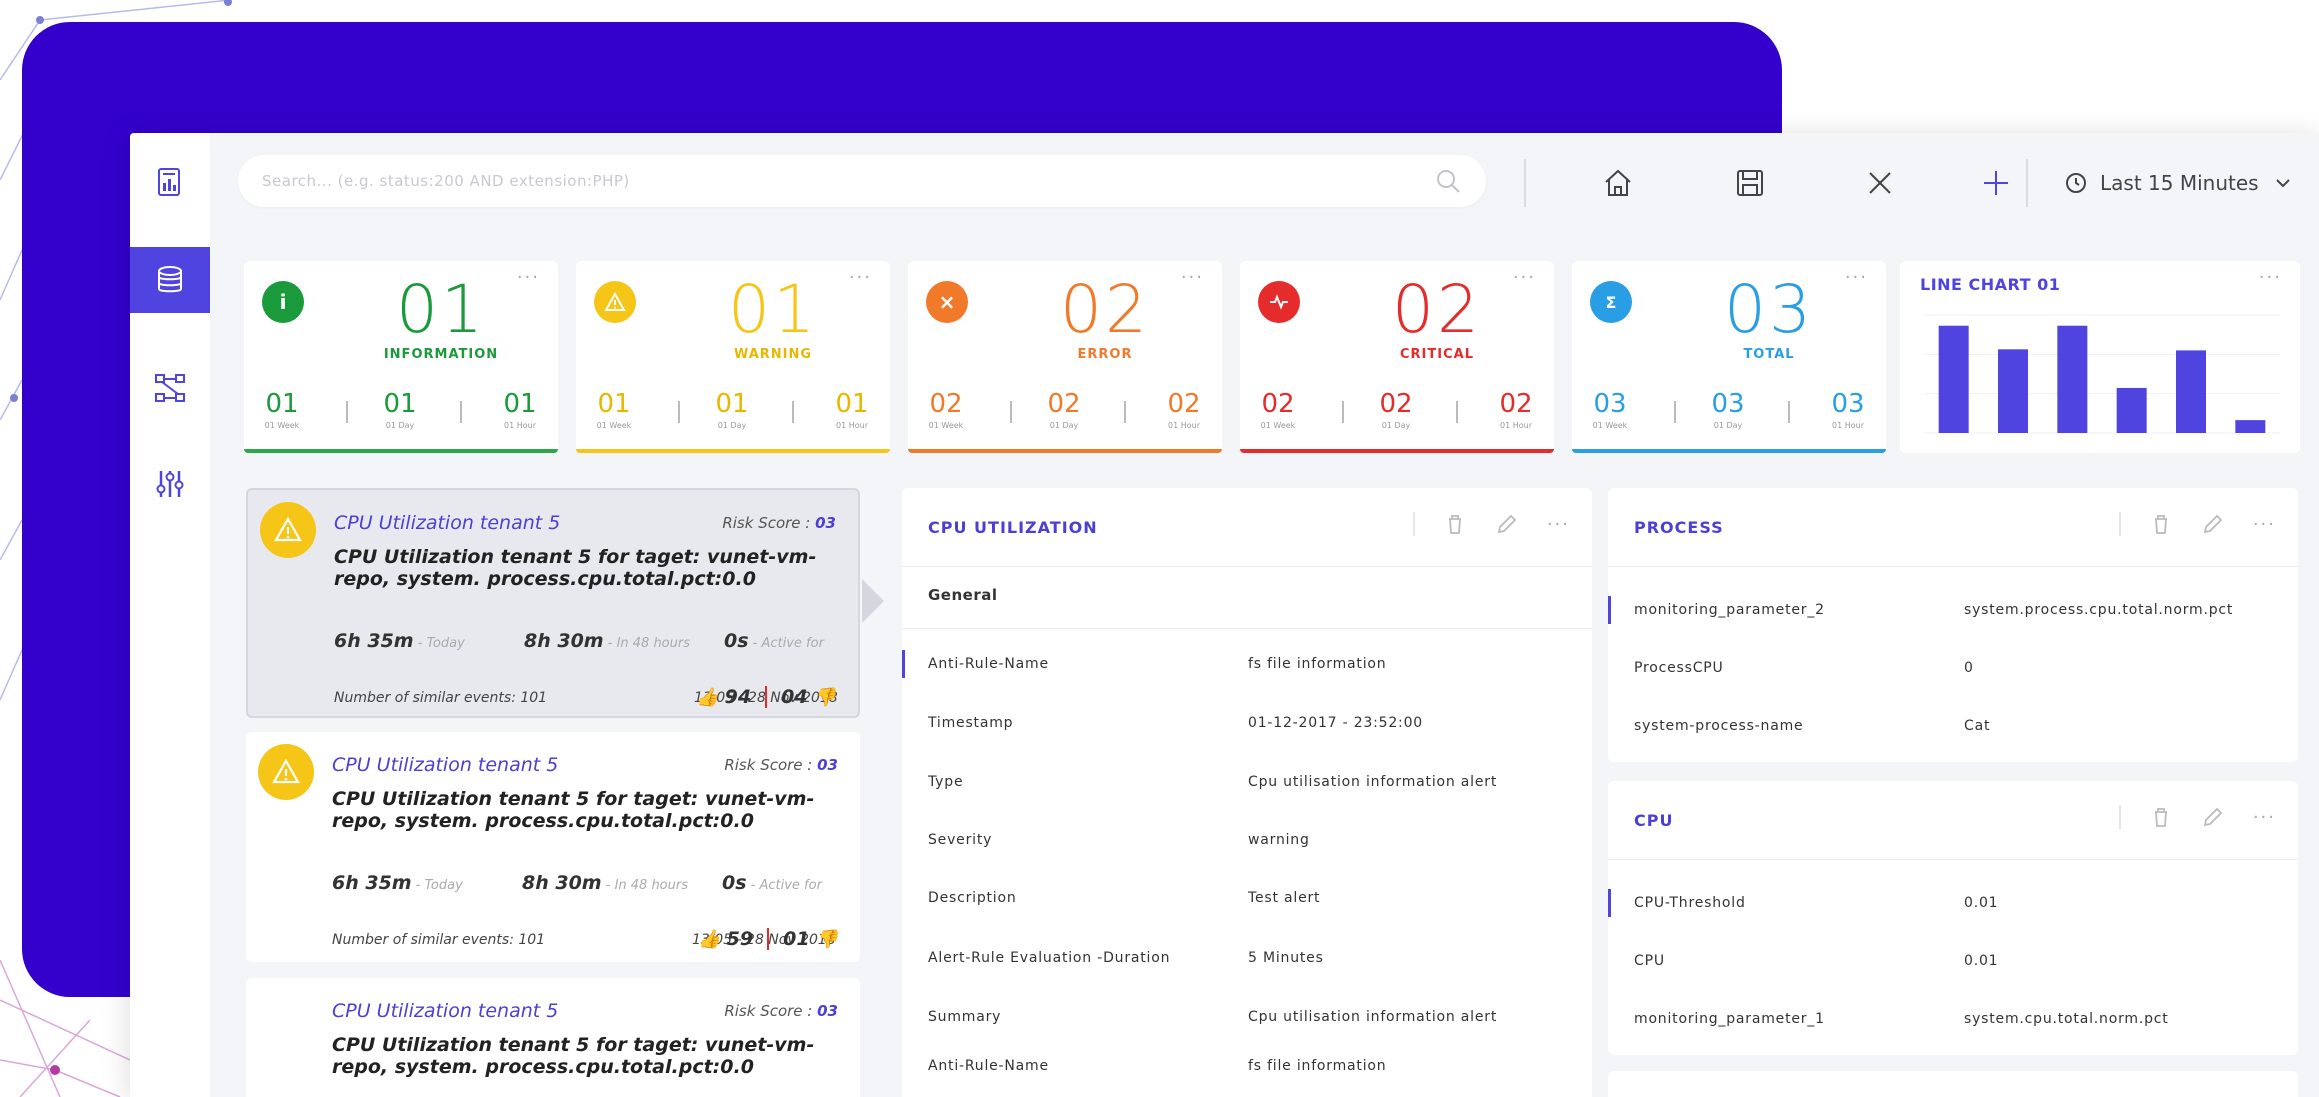 The width and height of the screenshot is (2319, 1097). I want to click on field-value: 0.01, so click(1981, 903).